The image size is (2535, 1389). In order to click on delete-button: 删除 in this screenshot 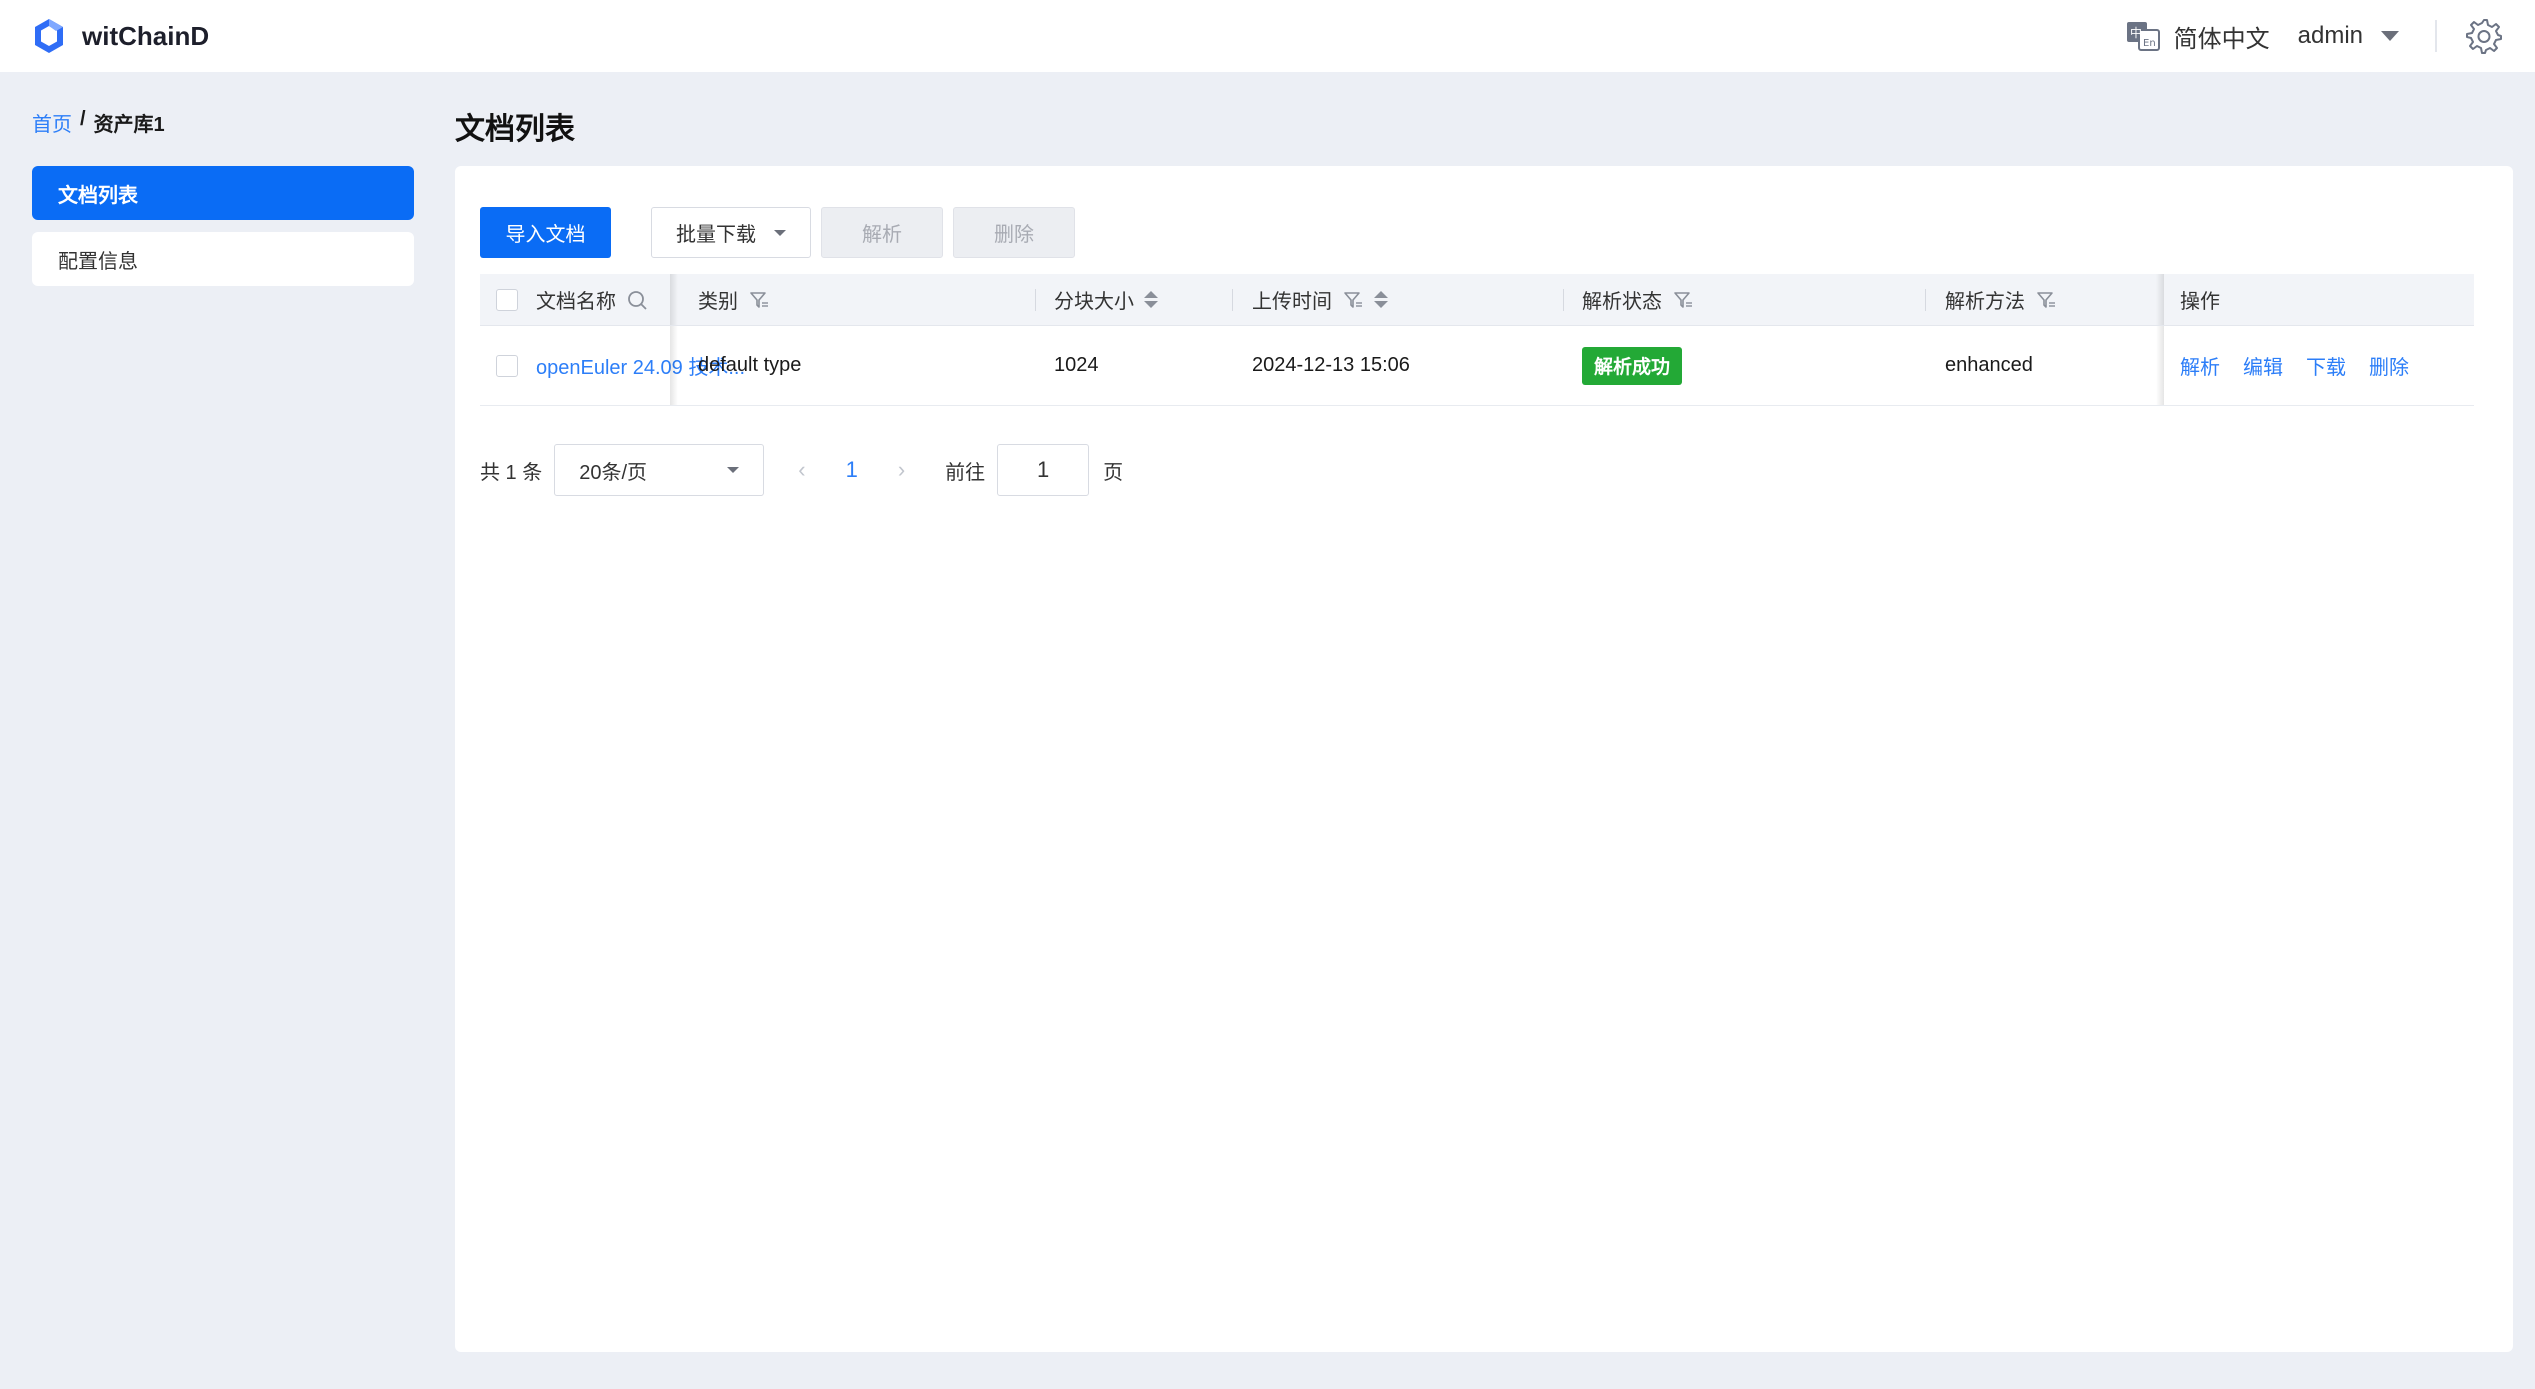, I will do `click(1014, 232)`.